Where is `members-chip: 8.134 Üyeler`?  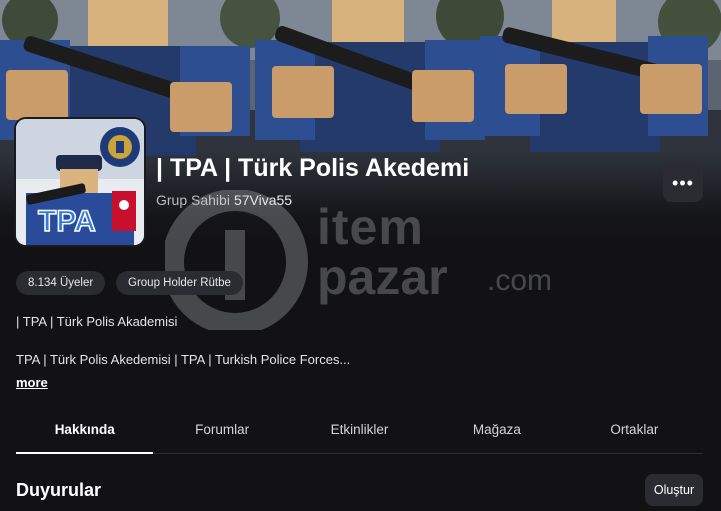 members-chip: 8.134 Üyeler is located at coordinates (61, 283).